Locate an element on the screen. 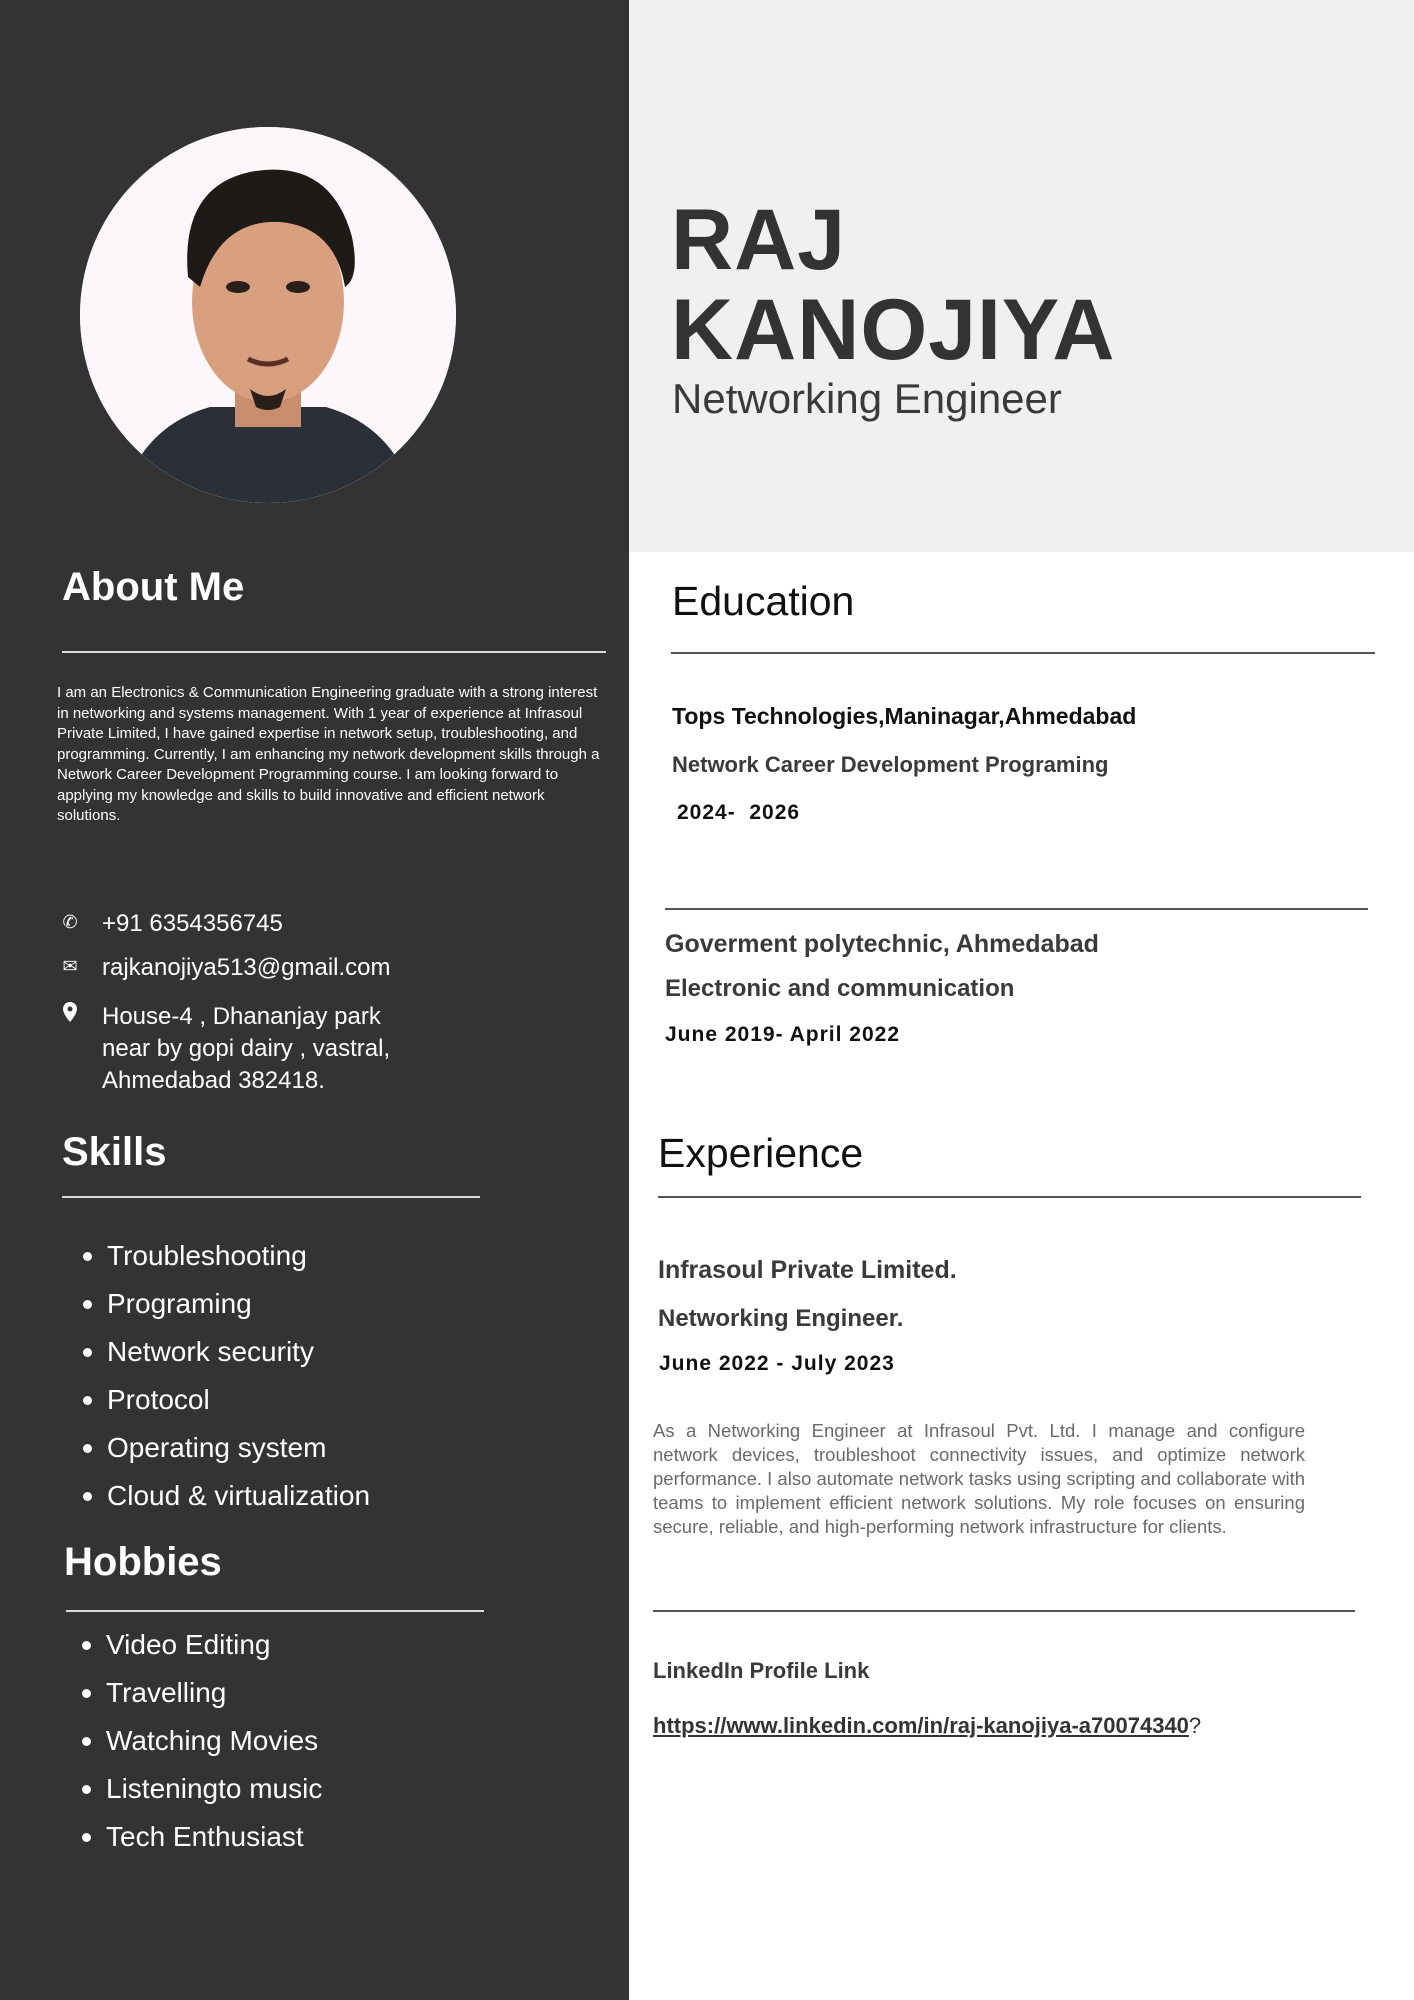 The height and width of the screenshot is (2000, 1414). list-item: Listeningto music is located at coordinates (202, 1789).